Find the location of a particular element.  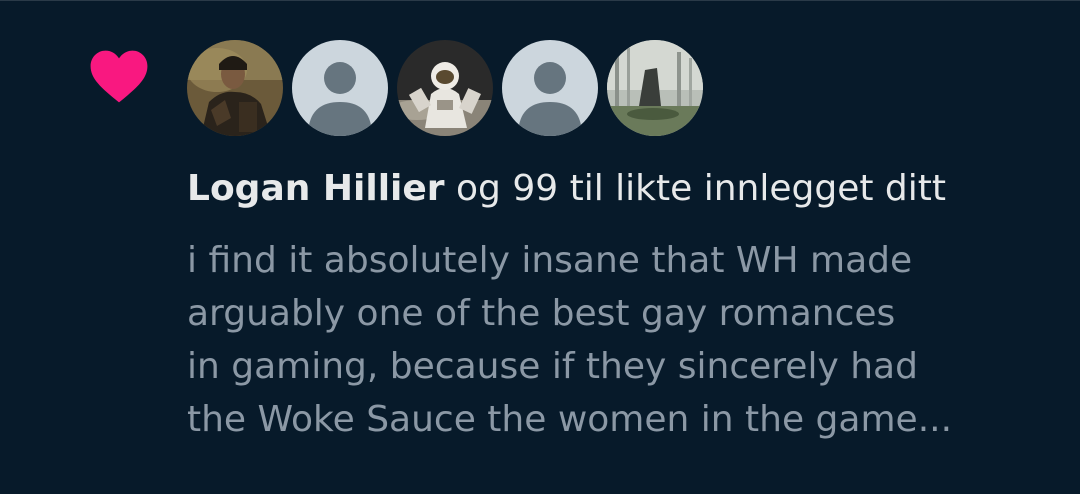

heart-icon is located at coordinates (119, 76).